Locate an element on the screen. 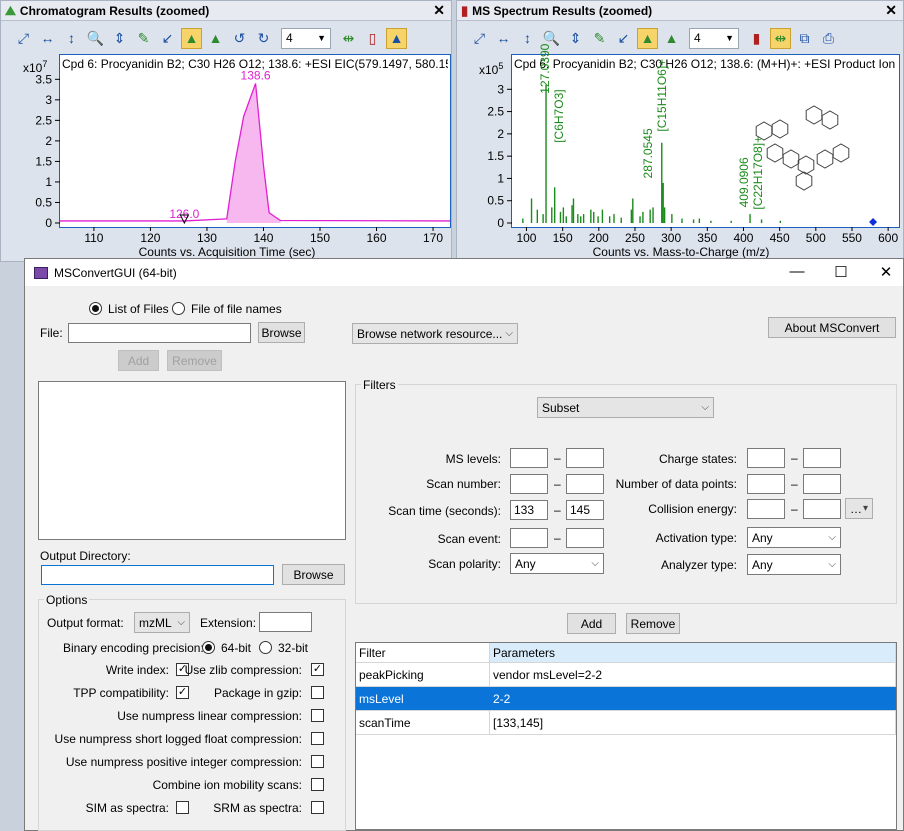 The width and height of the screenshot is (904, 831). activation-type-select: Any ⌵ is located at coordinates (794, 537).